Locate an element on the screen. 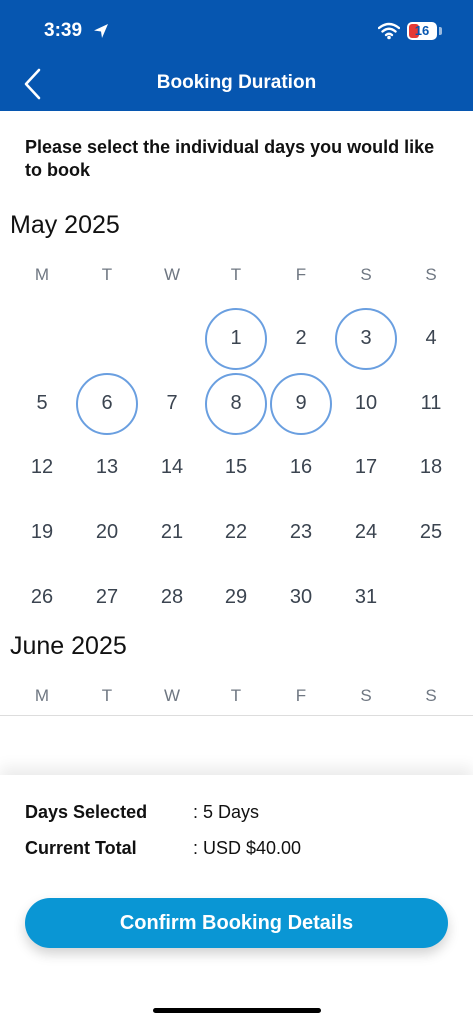 The width and height of the screenshot is (473, 1024). days-selected-label: Days Selected is located at coordinates (86, 812).